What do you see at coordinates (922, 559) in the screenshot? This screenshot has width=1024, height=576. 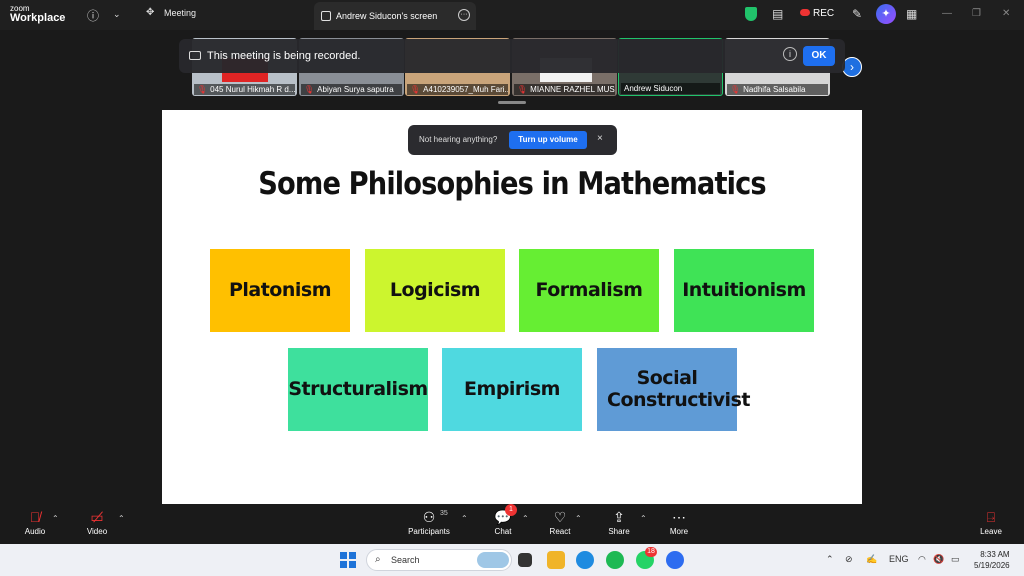 I see `wifi-icon: ◠` at bounding box center [922, 559].